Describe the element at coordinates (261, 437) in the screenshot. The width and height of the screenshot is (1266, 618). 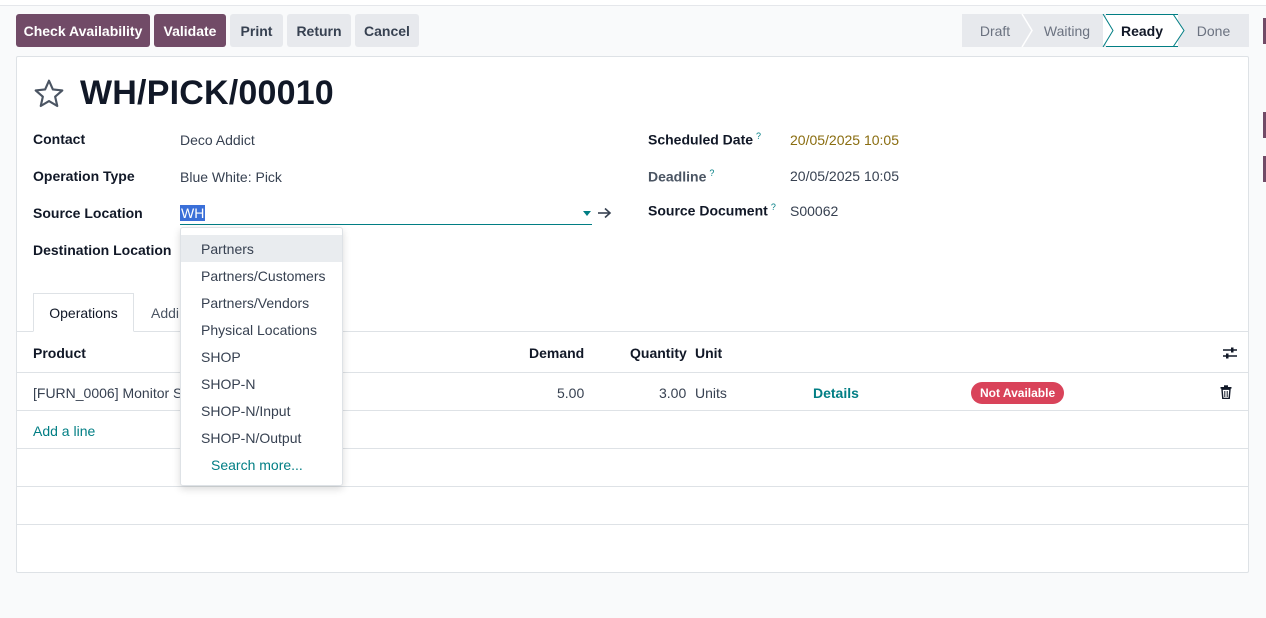
I see `dropdown-item-shop-n-output: SHOP-N/Output` at that location.